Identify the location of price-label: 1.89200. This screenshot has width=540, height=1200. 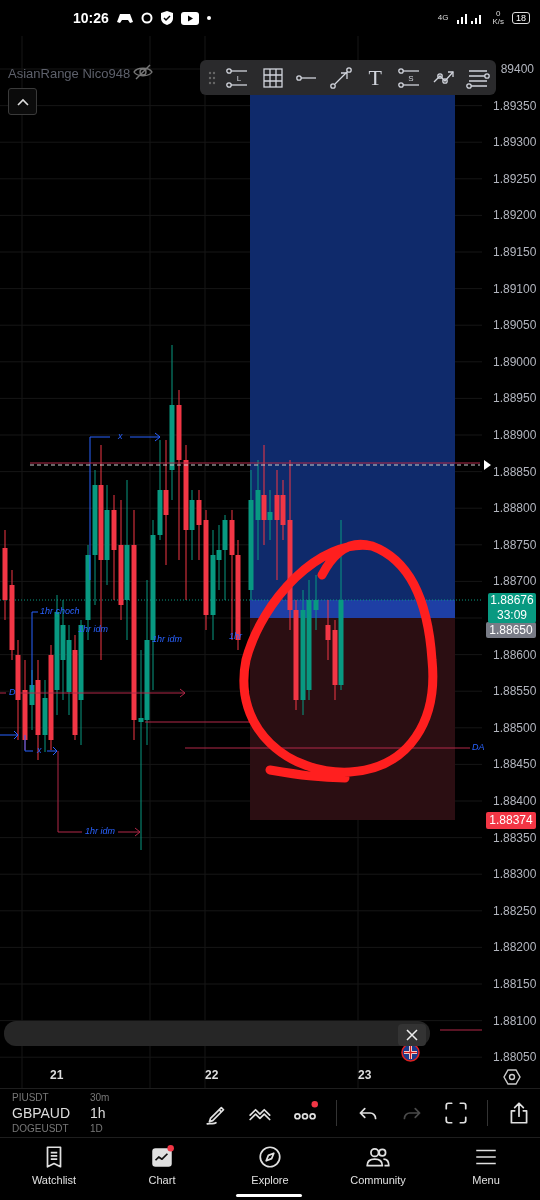
(515, 215).